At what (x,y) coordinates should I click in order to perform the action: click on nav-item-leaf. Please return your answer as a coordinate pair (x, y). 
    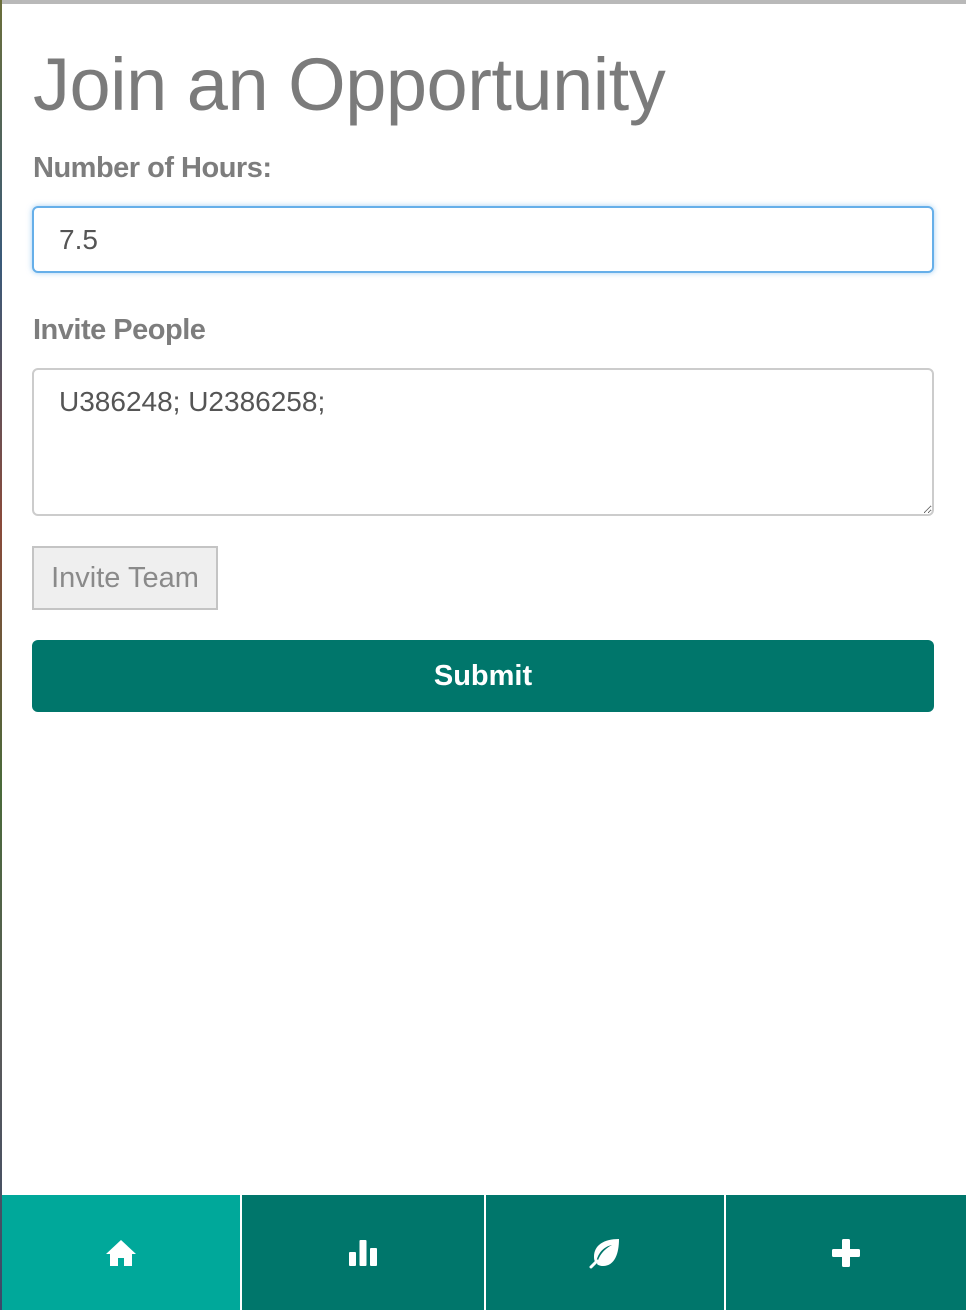
    Looking at the image, I should click on (606, 1252).